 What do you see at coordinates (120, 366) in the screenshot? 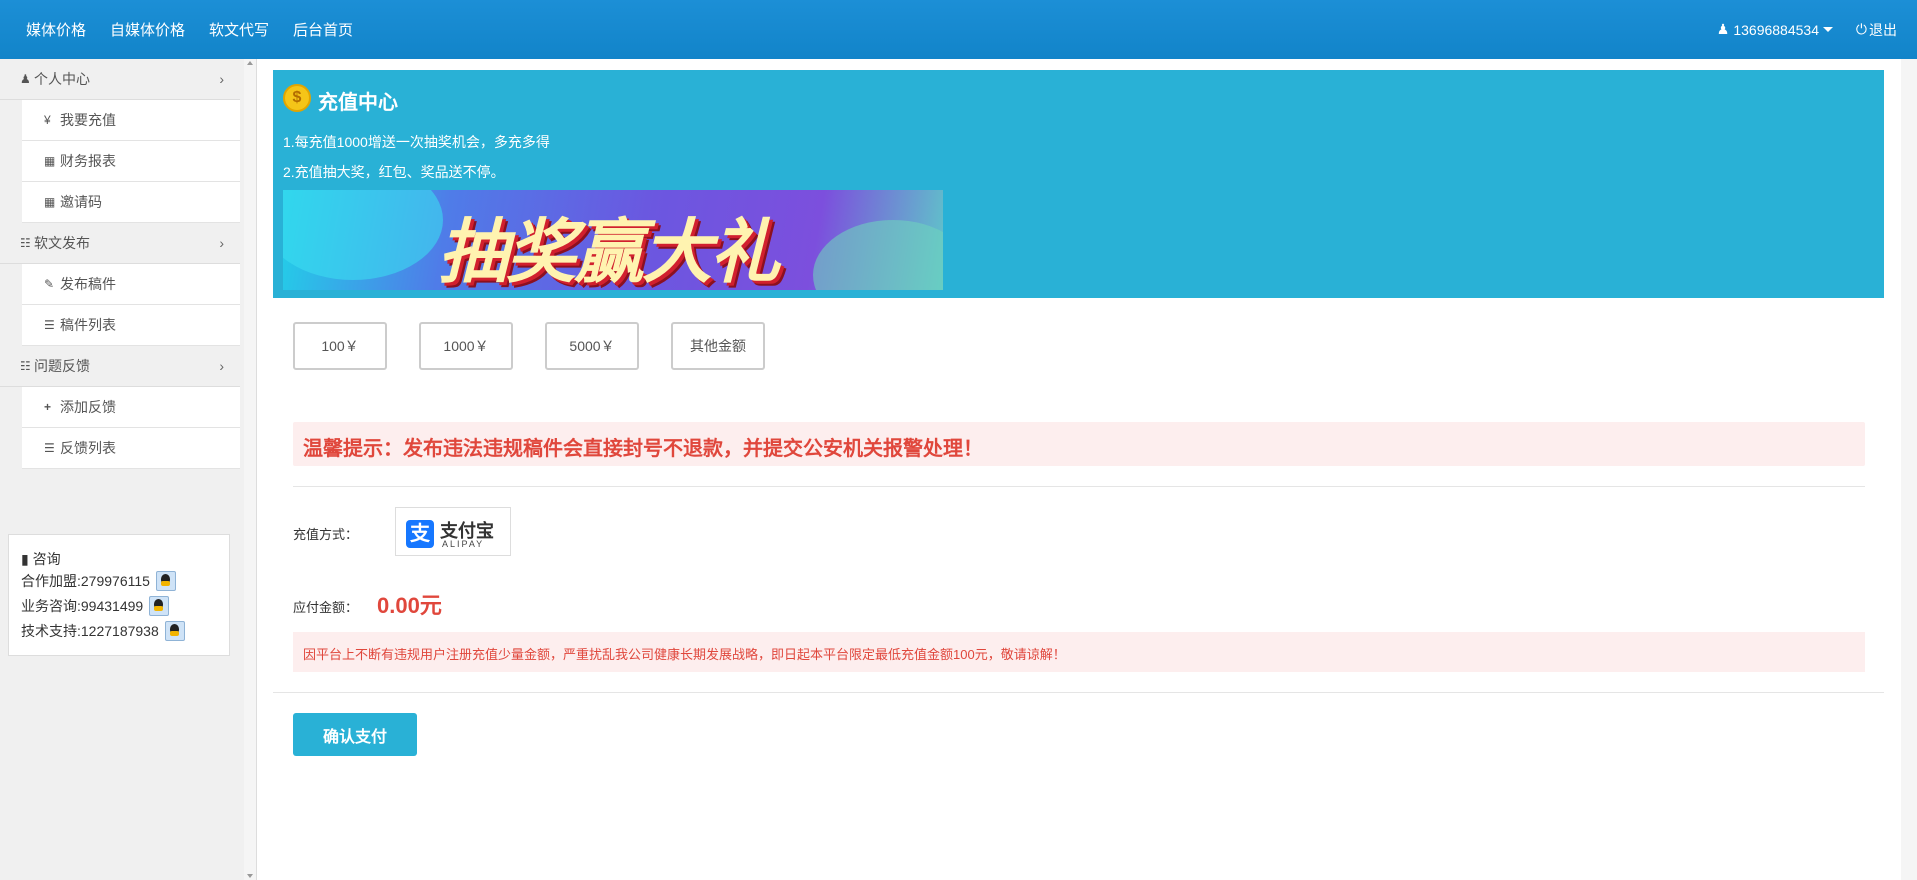
I see `sidebar-group-feedback: ☷ 问题反馈 ›` at bounding box center [120, 366].